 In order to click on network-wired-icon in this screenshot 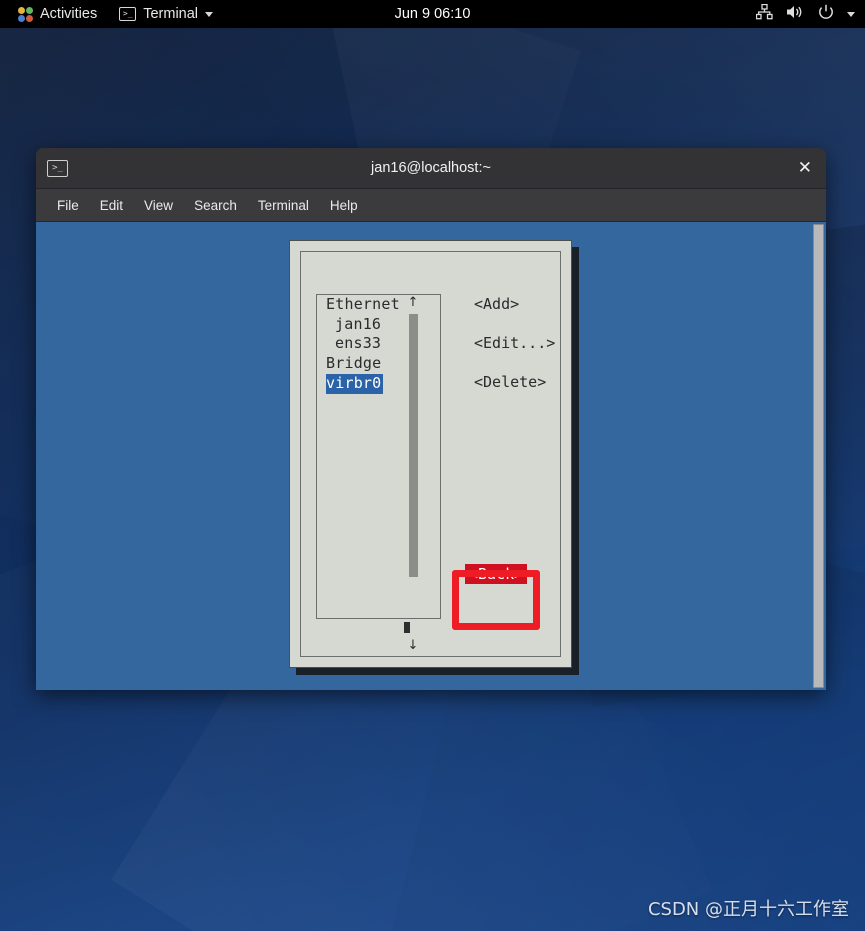, I will do `click(764, 13)`.